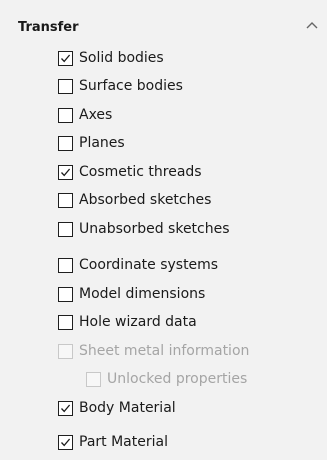 This screenshot has height=460, width=327. I want to click on option-model-dimensions: Model dimensions, so click(131, 294).